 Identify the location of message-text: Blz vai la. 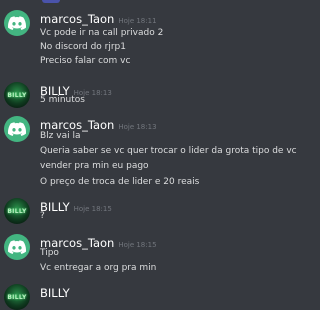
(60, 136).